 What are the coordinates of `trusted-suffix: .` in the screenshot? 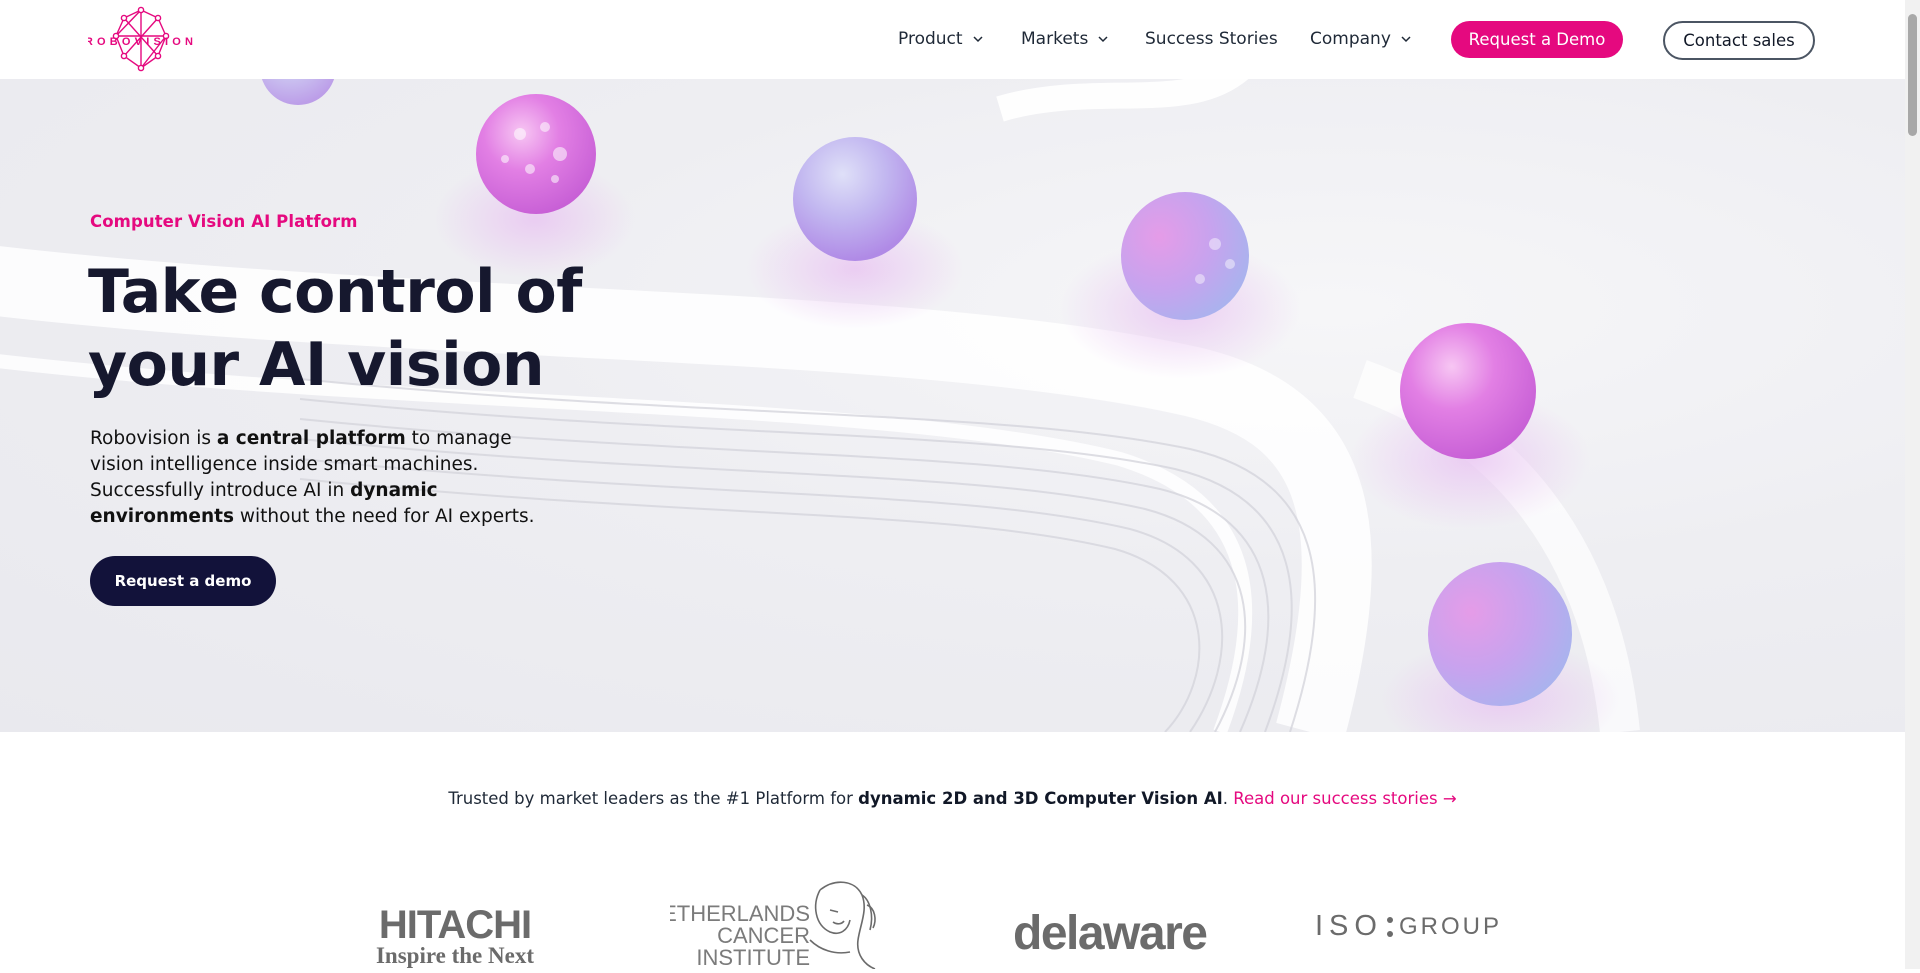 It's located at (1228, 798).